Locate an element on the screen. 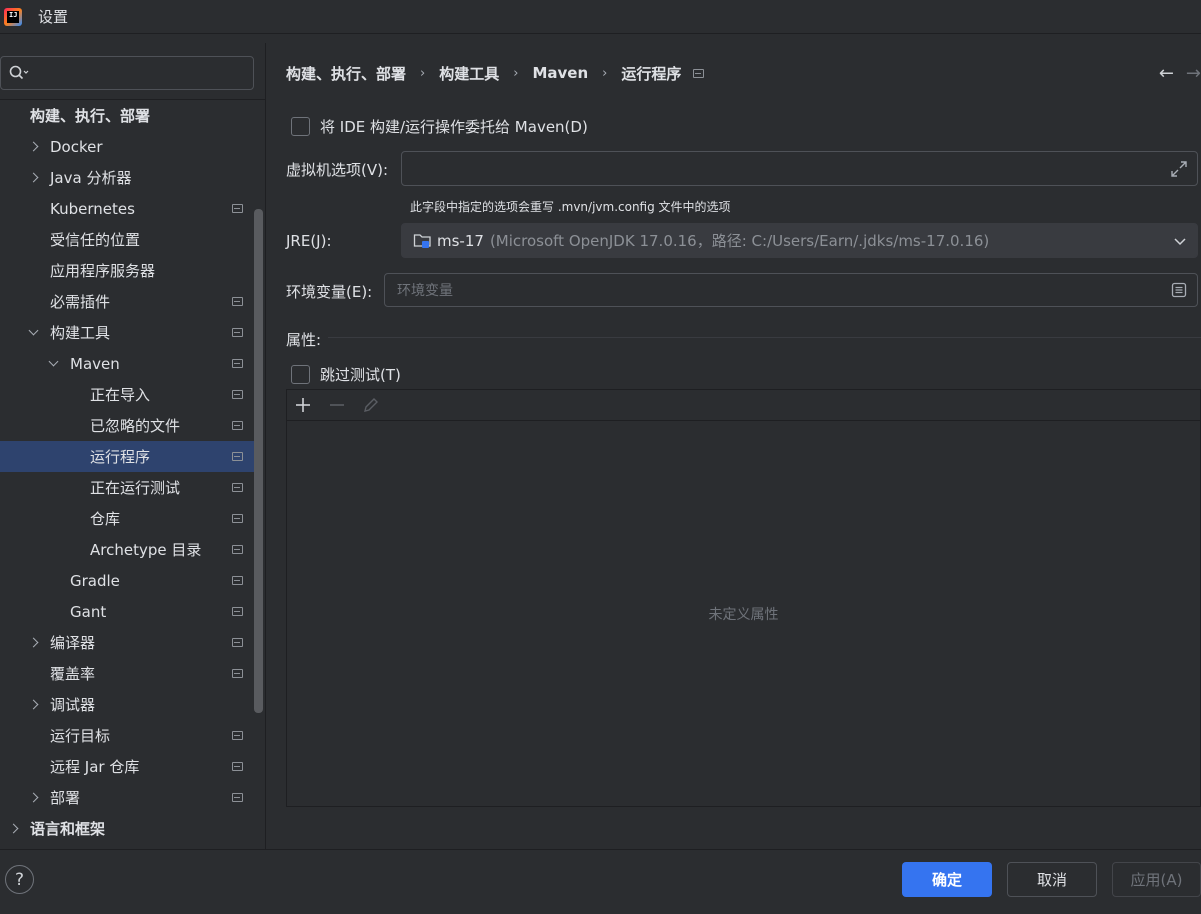 This screenshot has height=914, width=1201. forward-arrow-icon: → is located at coordinates (1193, 73).